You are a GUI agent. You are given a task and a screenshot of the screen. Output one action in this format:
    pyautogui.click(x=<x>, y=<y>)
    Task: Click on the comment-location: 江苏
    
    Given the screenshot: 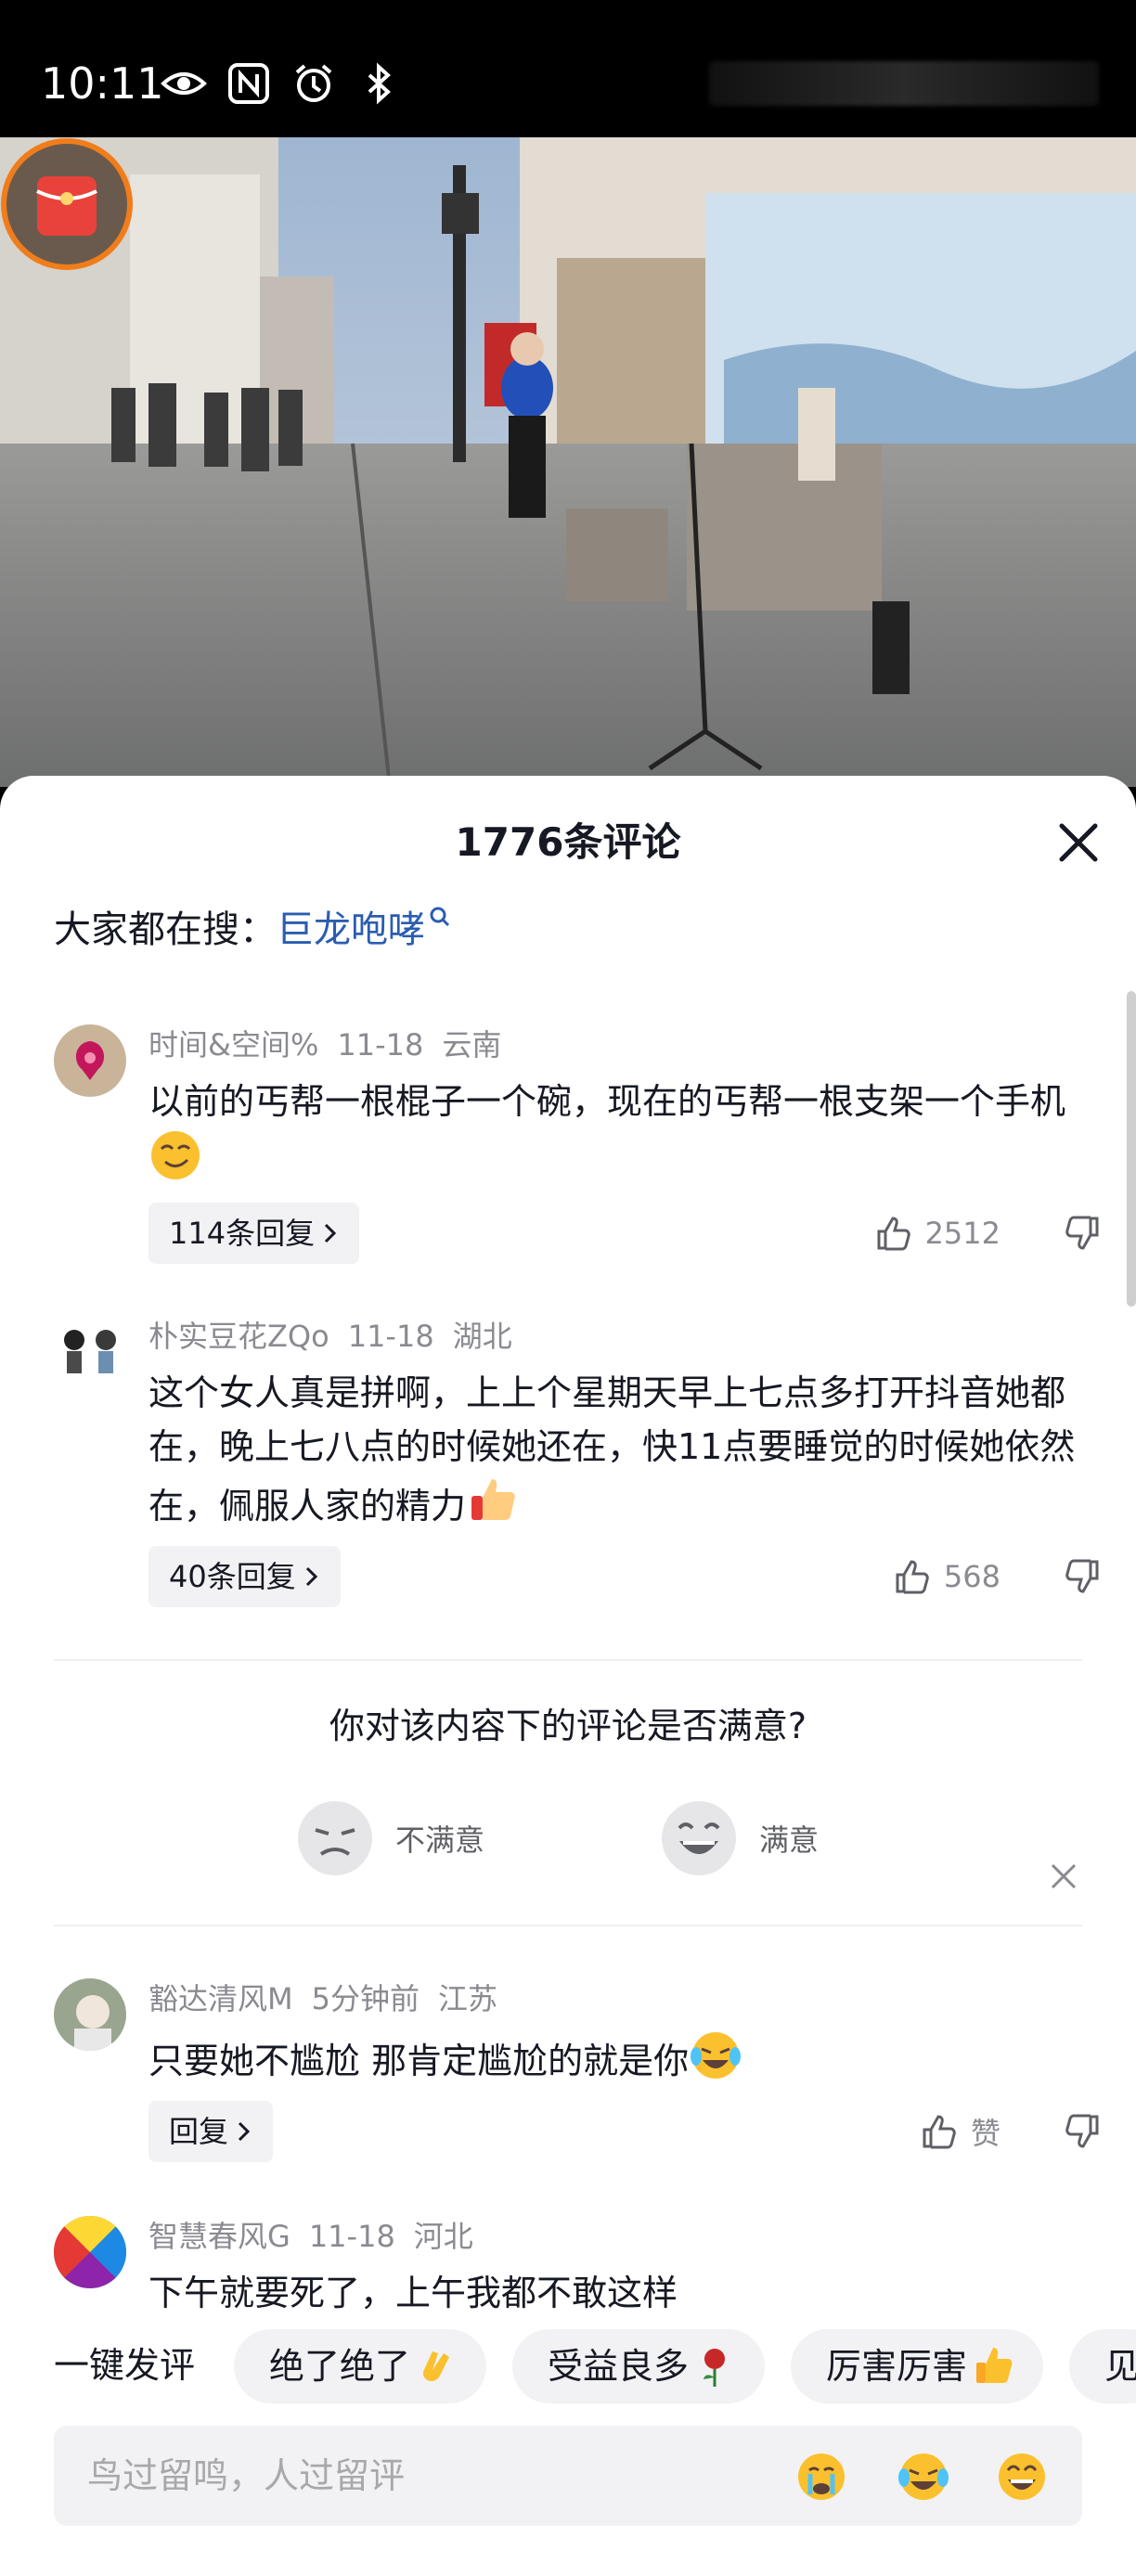 What is the action you would take?
    pyautogui.click(x=468, y=1998)
    